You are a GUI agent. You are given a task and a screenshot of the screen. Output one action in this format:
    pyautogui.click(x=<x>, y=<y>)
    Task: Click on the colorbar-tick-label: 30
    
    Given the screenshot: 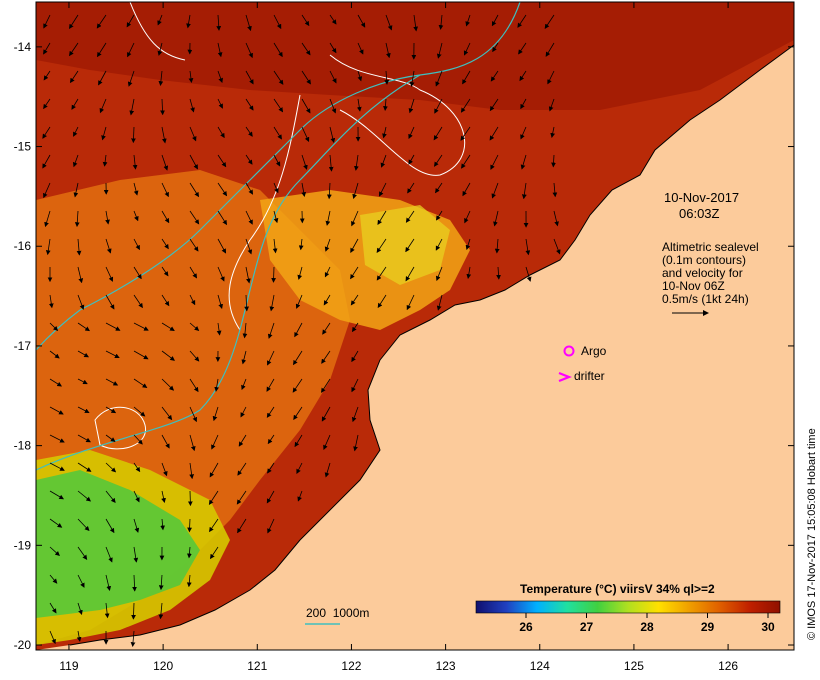 What is the action you would take?
    pyautogui.click(x=768, y=627)
    